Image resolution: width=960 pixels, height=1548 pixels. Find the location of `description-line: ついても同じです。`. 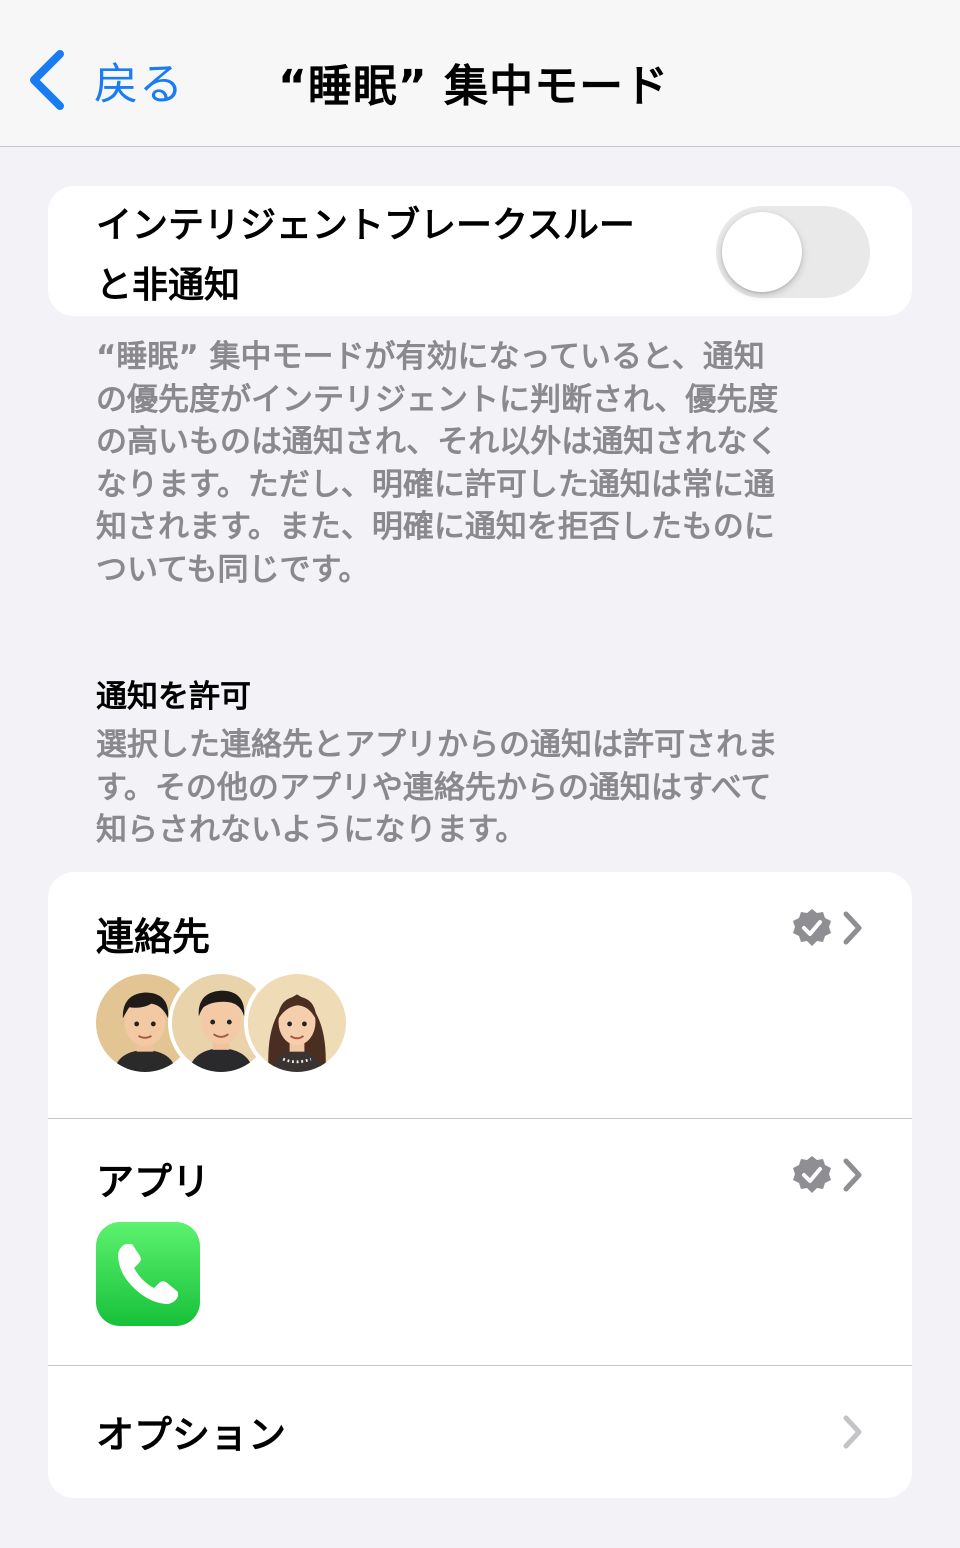

description-line: ついても同じです。 is located at coordinates (233, 569).